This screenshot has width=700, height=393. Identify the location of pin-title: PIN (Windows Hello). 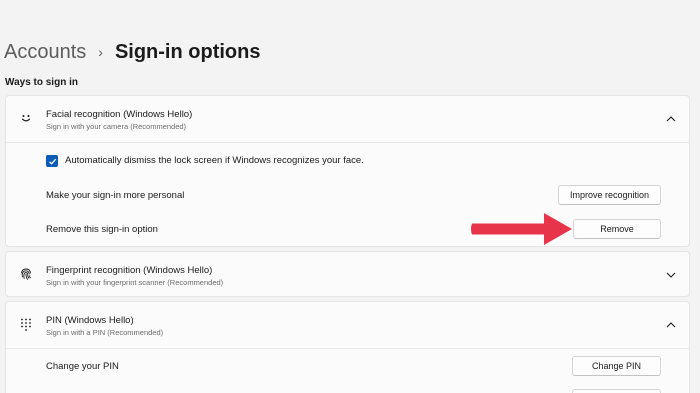
(90, 320).